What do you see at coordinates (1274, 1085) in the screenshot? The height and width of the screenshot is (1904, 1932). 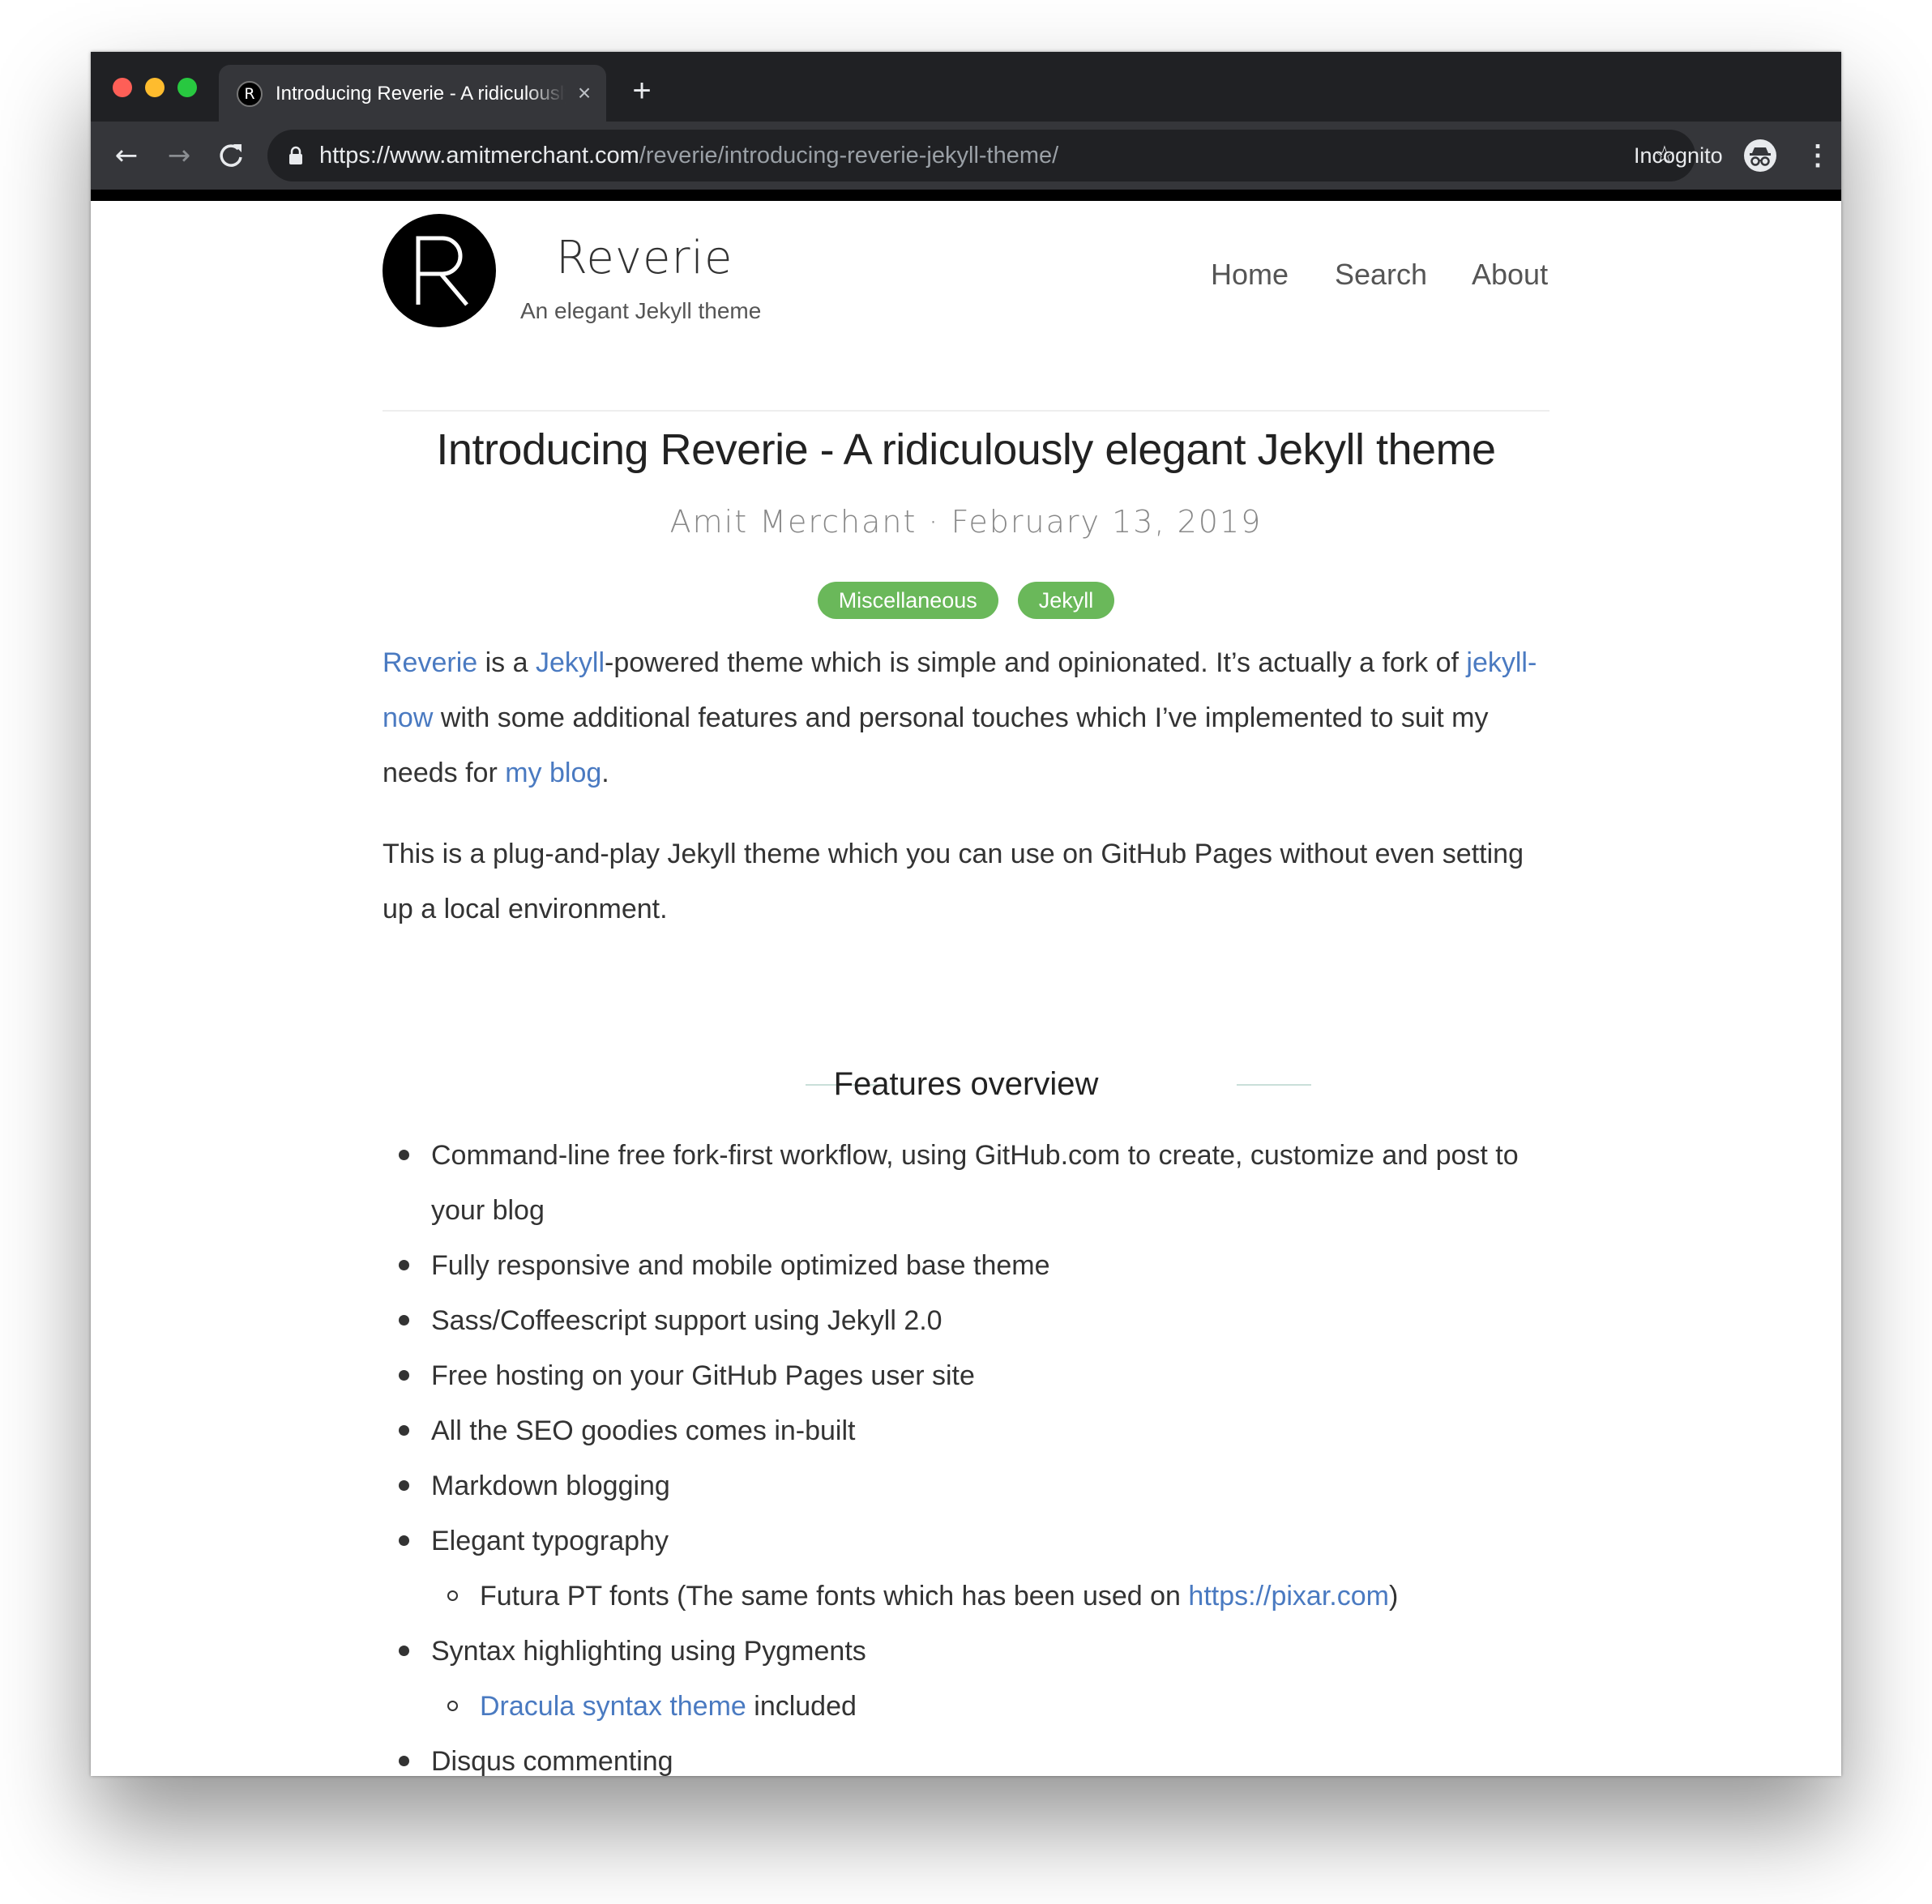 I see `heading-rule-right` at bounding box center [1274, 1085].